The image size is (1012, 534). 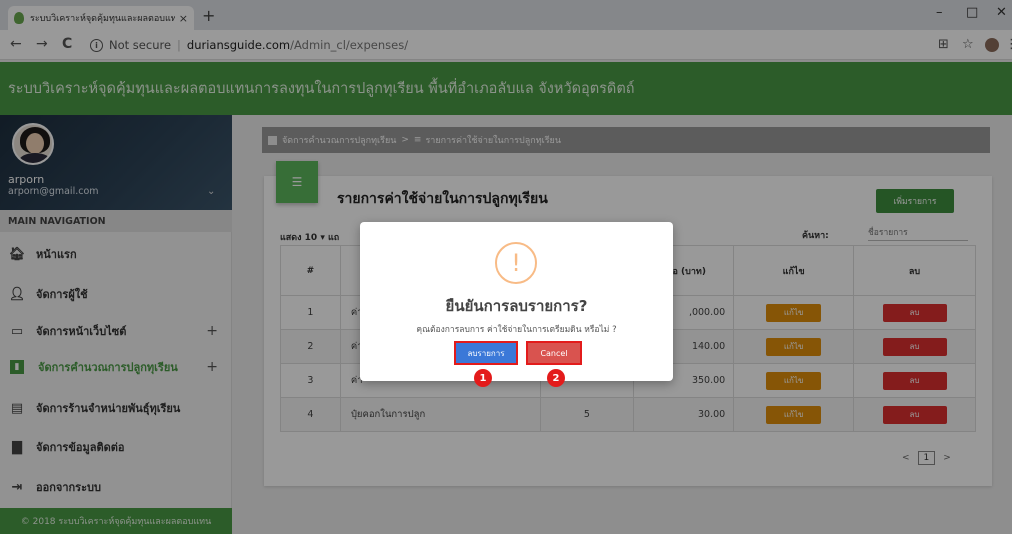 What do you see at coordinates (486, 353) in the screenshot?
I see `confirm-delete-button: ลบรายการ` at bounding box center [486, 353].